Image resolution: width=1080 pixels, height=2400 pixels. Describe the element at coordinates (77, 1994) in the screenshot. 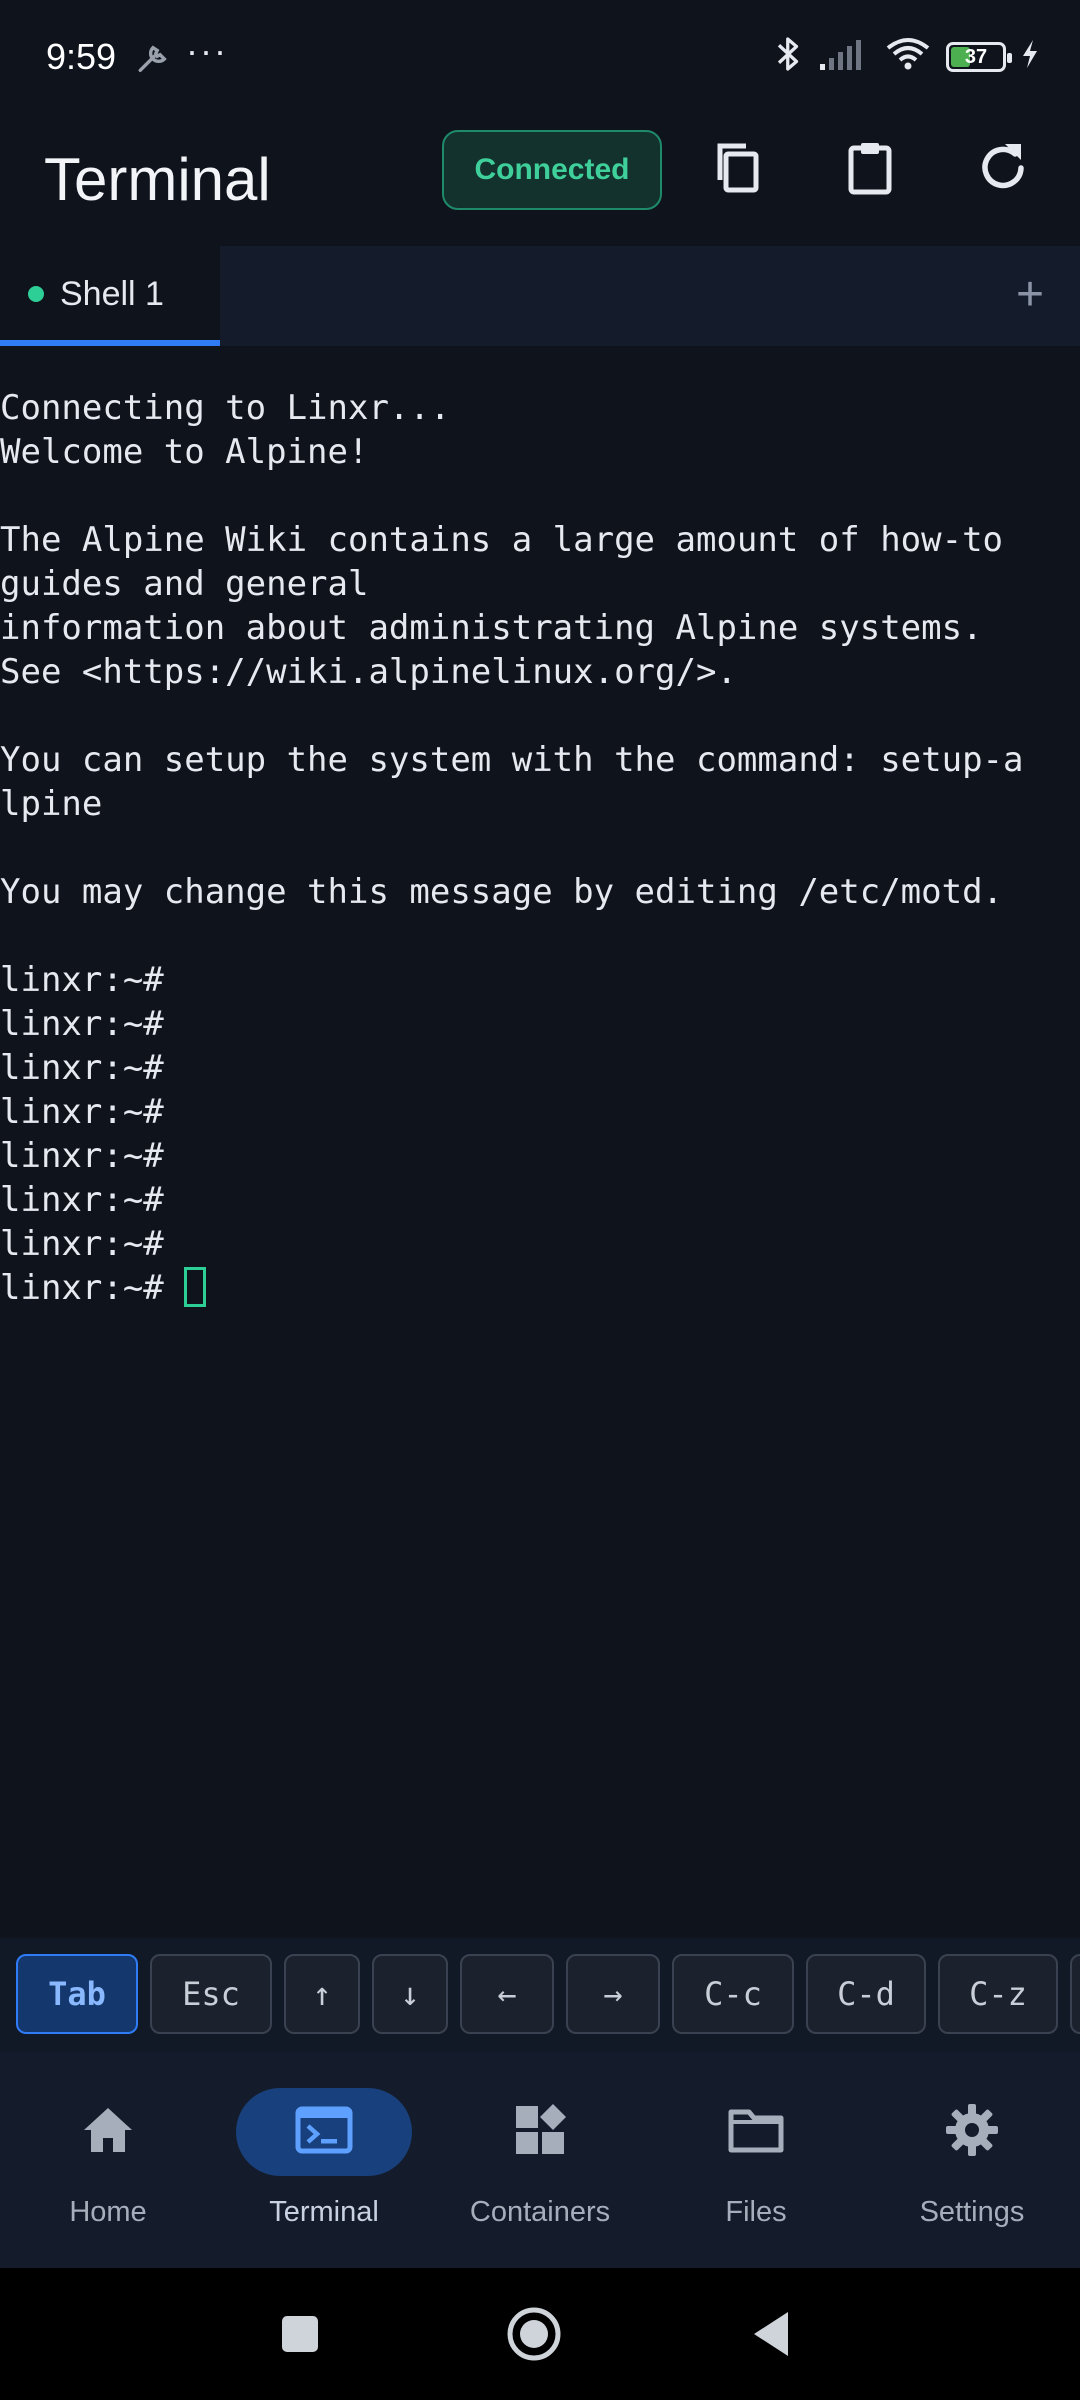

I see `key-tab: Tab` at that location.